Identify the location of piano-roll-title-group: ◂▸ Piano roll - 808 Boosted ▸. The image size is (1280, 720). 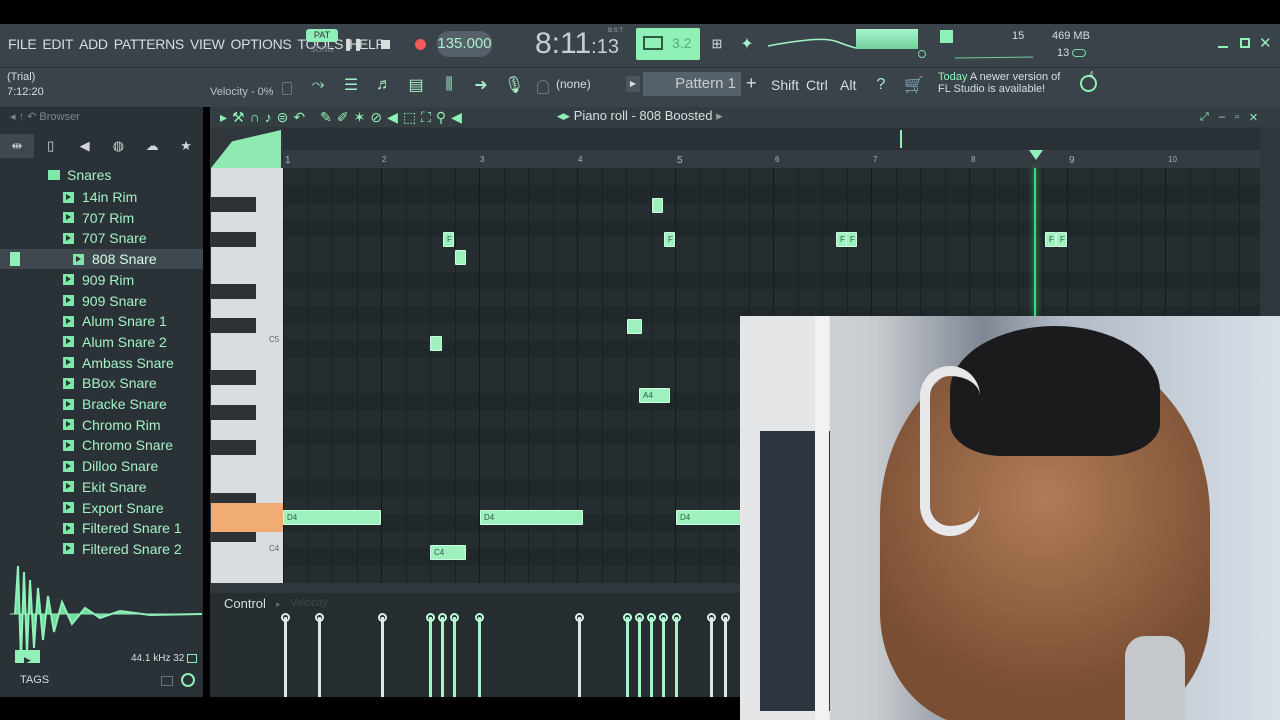
(640, 116).